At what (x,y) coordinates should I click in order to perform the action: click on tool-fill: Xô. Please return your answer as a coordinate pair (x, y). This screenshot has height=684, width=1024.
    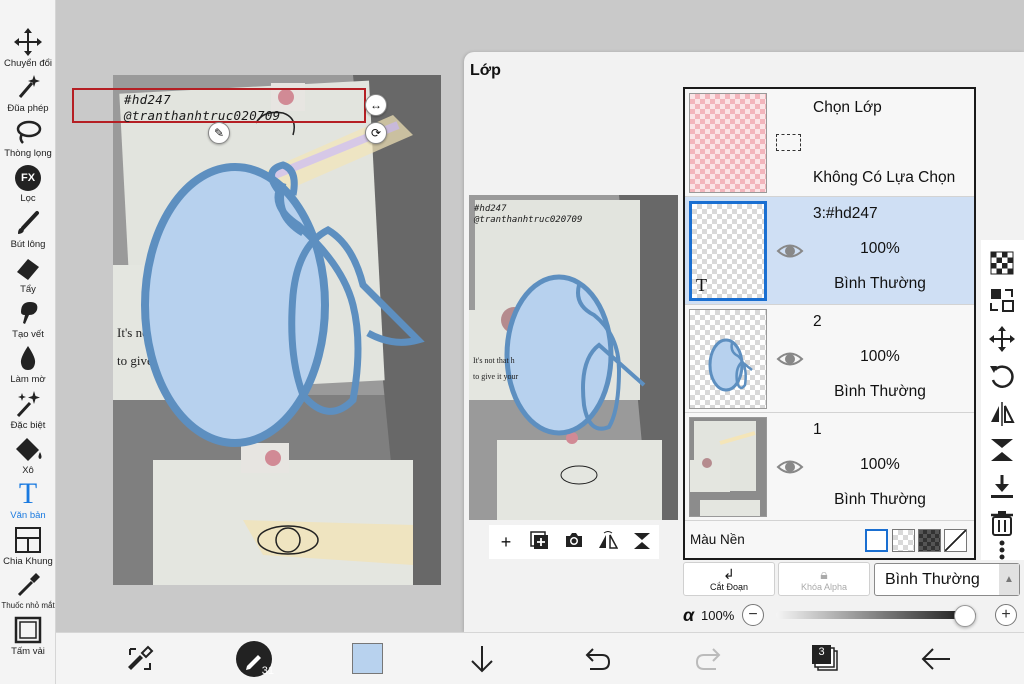
    Looking at the image, I should click on (28, 455).